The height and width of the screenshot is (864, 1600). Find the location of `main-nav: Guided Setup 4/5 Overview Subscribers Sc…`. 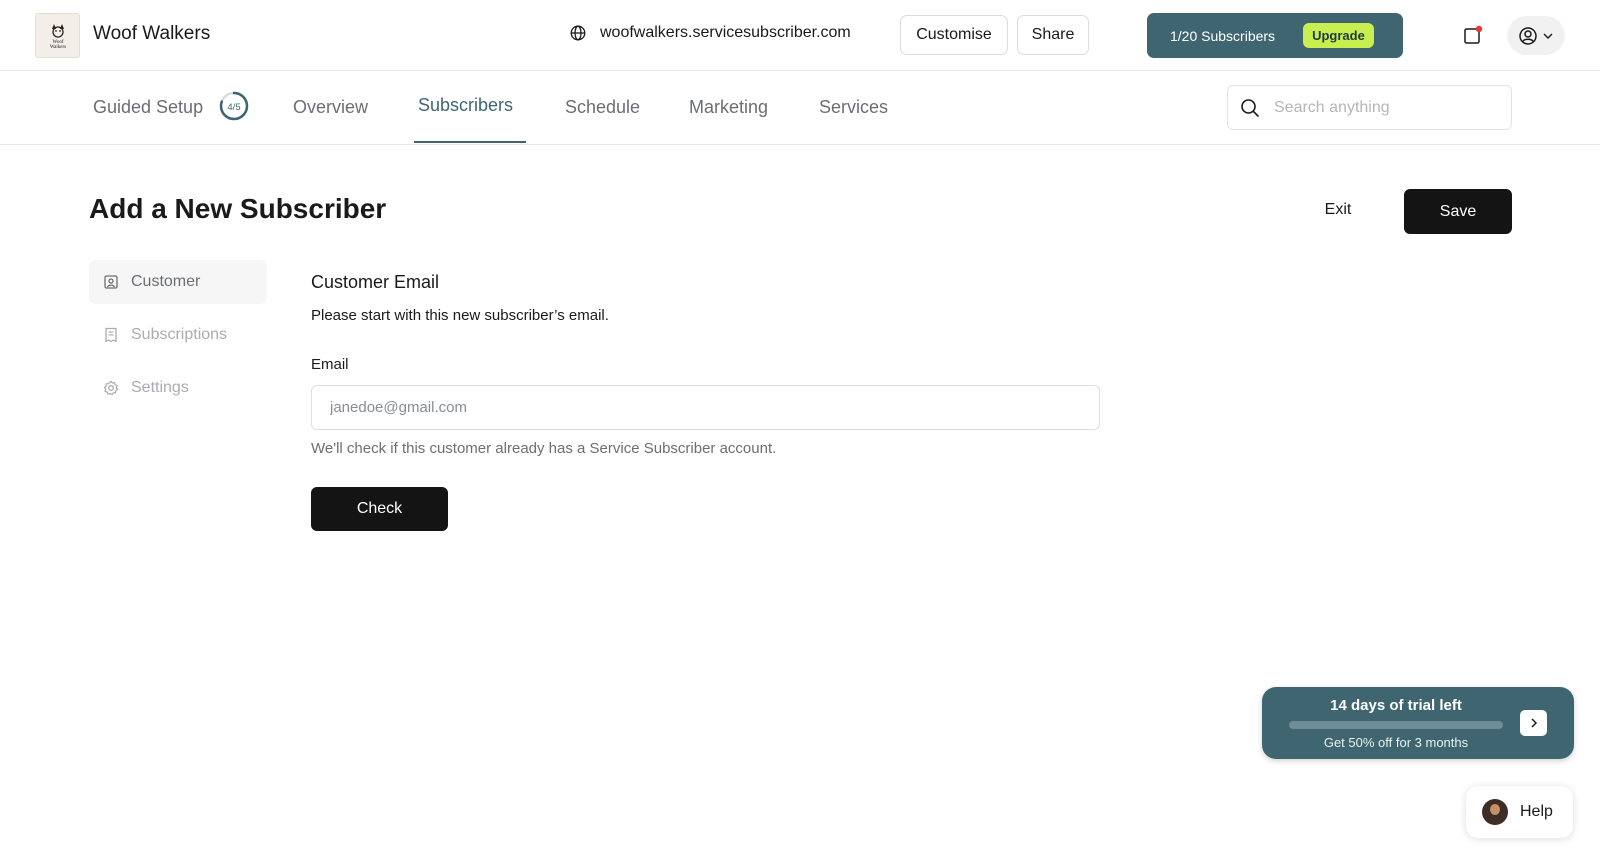

main-nav: Guided Setup 4/5 Overview Subscribers Sc… is located at coordinates (800, 108).